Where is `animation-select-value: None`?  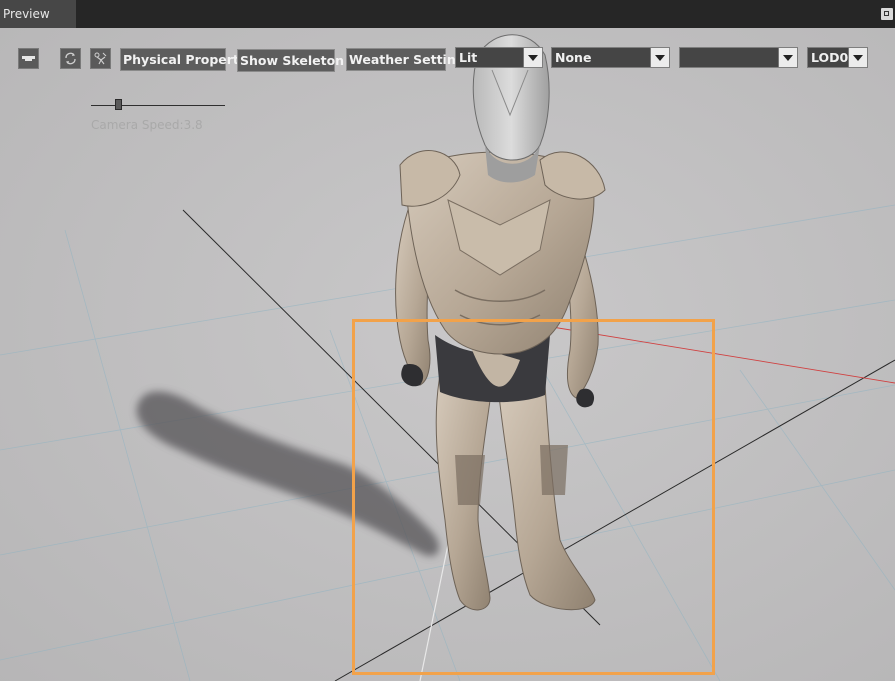 animation-select-value: None is located at coordinates (573, 57).